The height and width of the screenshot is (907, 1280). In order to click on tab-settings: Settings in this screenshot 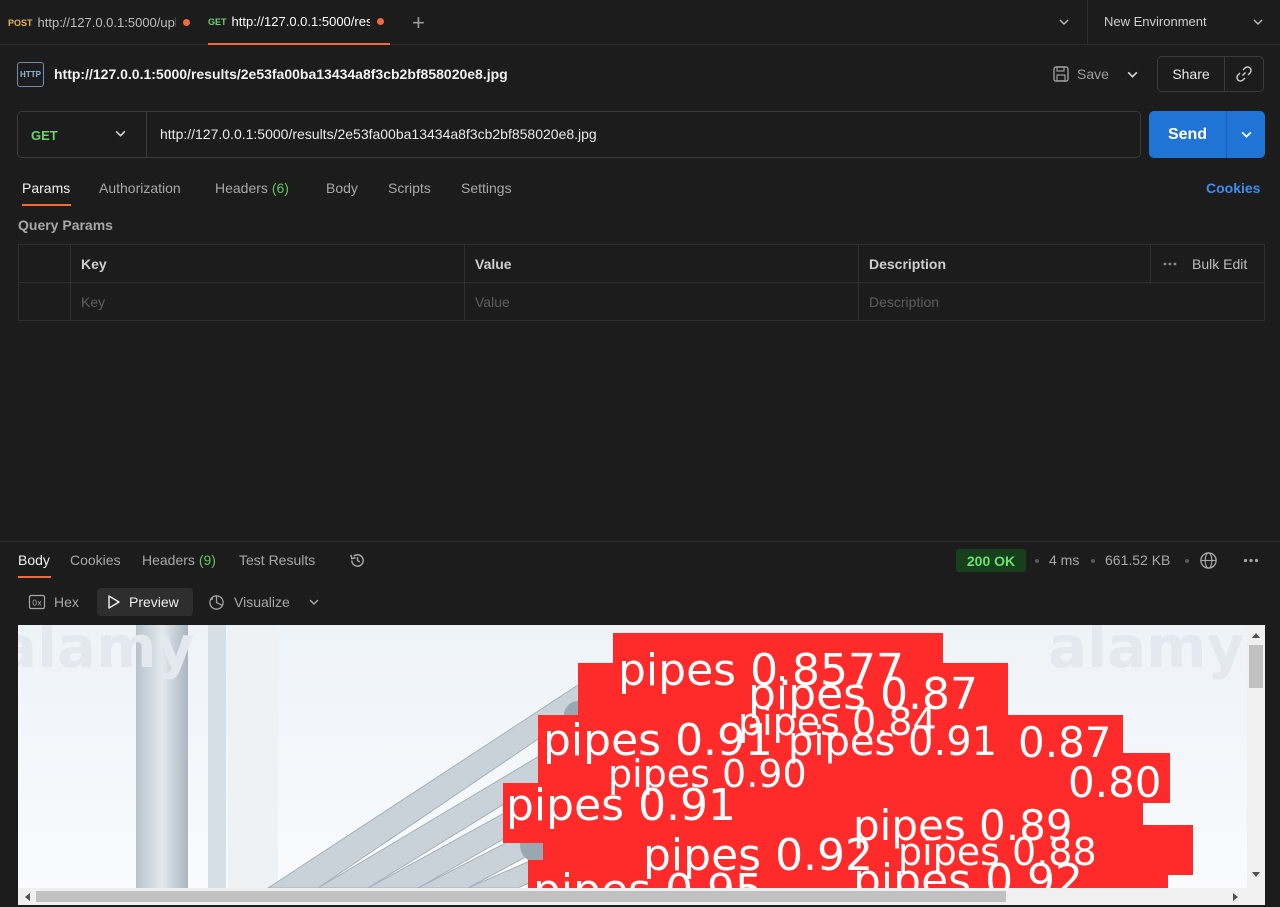, I will do `click(486, 188)`.